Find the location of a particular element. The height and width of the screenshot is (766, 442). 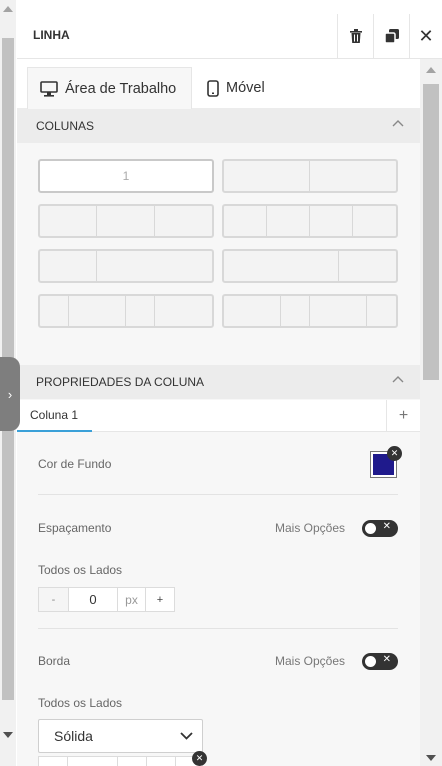

panel-title: LINHA is located at coordinates (51, 35).